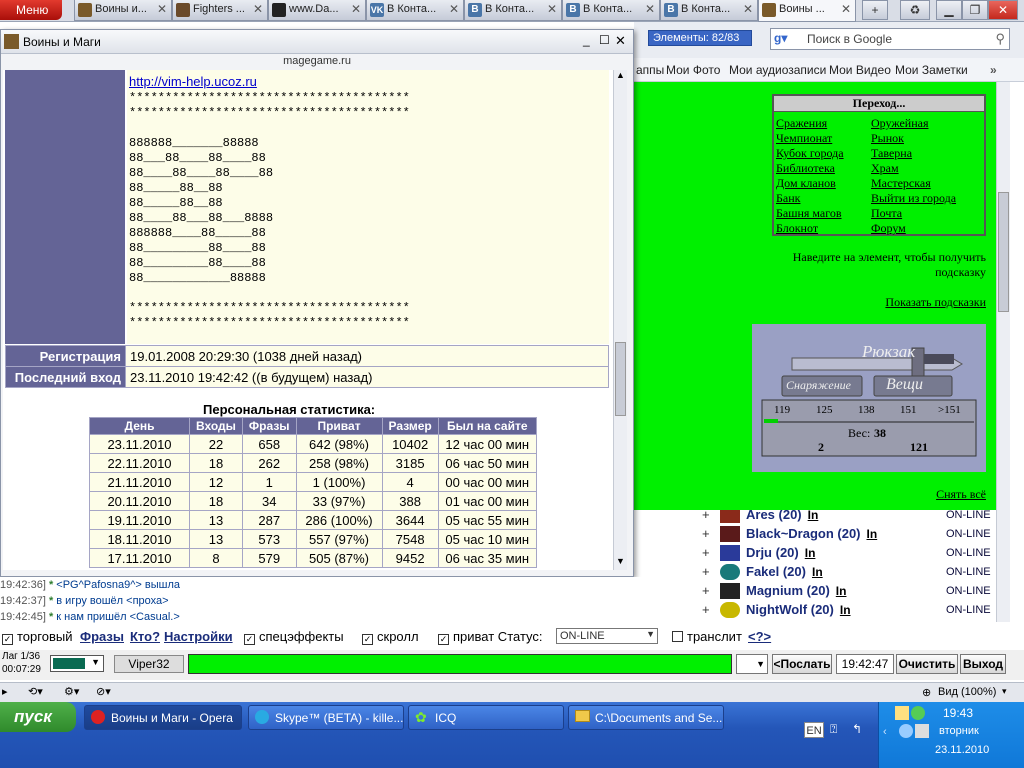  I want to click on close-window-button: ✕, so click(1003, 10).